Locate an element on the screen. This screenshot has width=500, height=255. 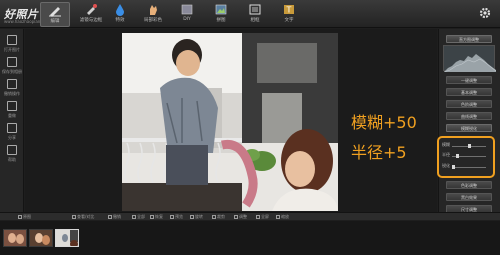
crop-icon is located at coordinates (214, 217).